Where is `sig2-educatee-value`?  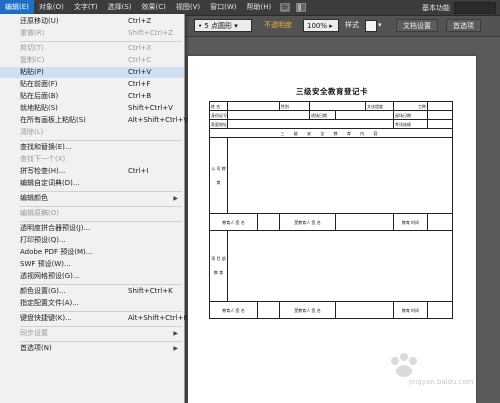 sig2-educatee-value is located at coordinates (364, 310).